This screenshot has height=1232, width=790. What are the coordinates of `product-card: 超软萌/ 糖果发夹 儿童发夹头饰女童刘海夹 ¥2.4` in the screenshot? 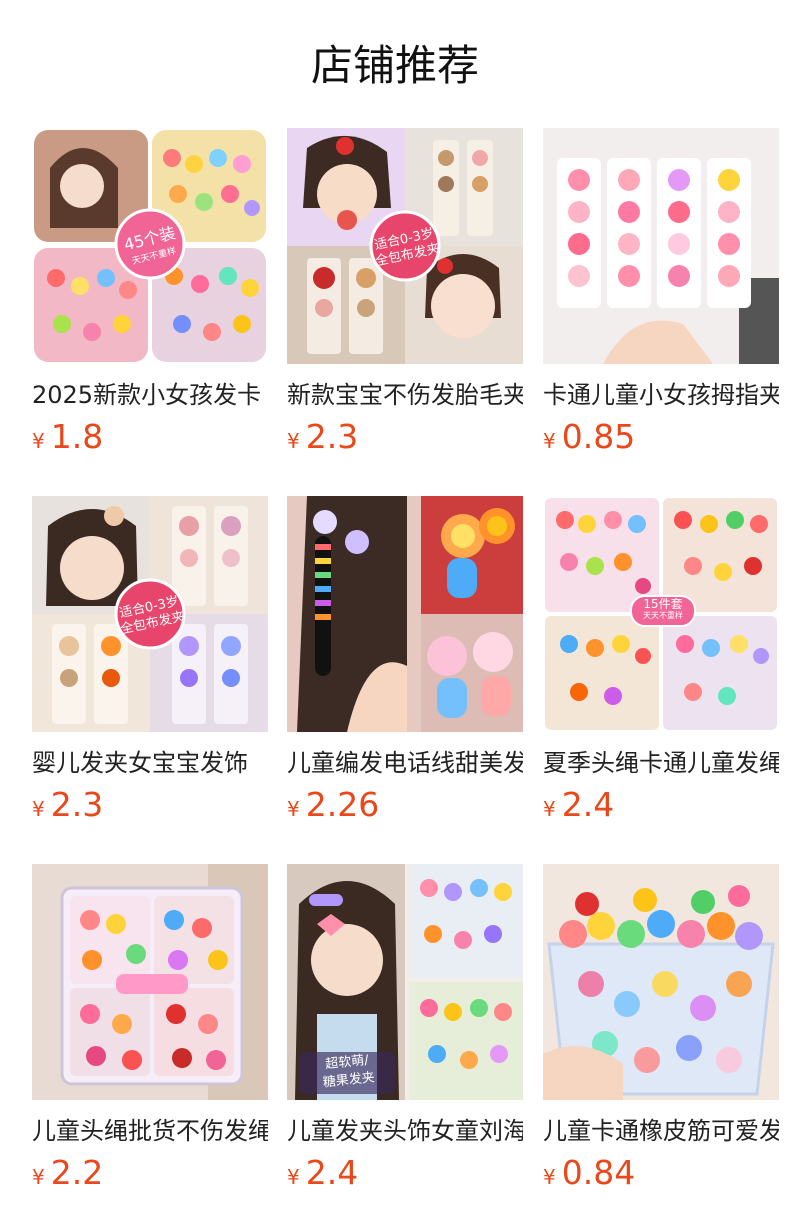 It's located at (405, 1031).